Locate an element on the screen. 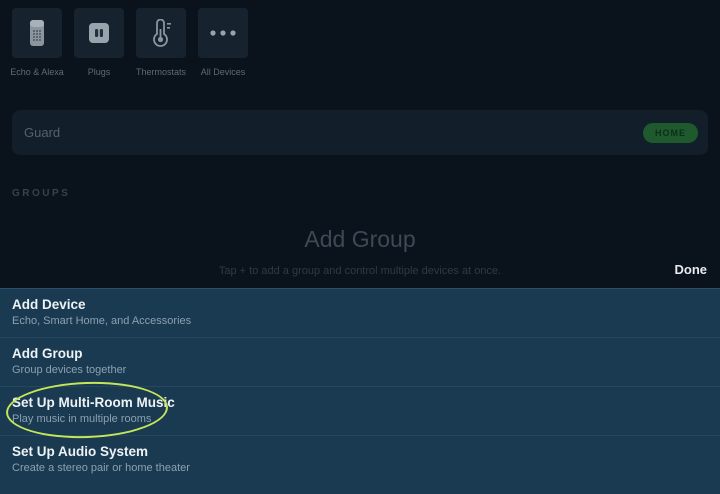  category-plugs: Plugs is located at coordinates (99, 42).